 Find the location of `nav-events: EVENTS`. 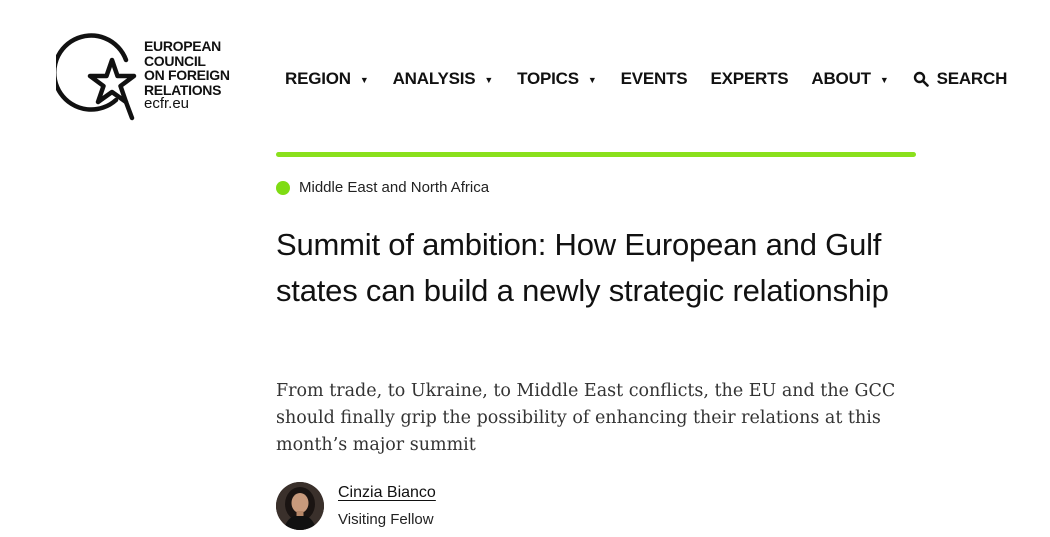

nav-events: EVENTS is located at coordinates (654, 79).